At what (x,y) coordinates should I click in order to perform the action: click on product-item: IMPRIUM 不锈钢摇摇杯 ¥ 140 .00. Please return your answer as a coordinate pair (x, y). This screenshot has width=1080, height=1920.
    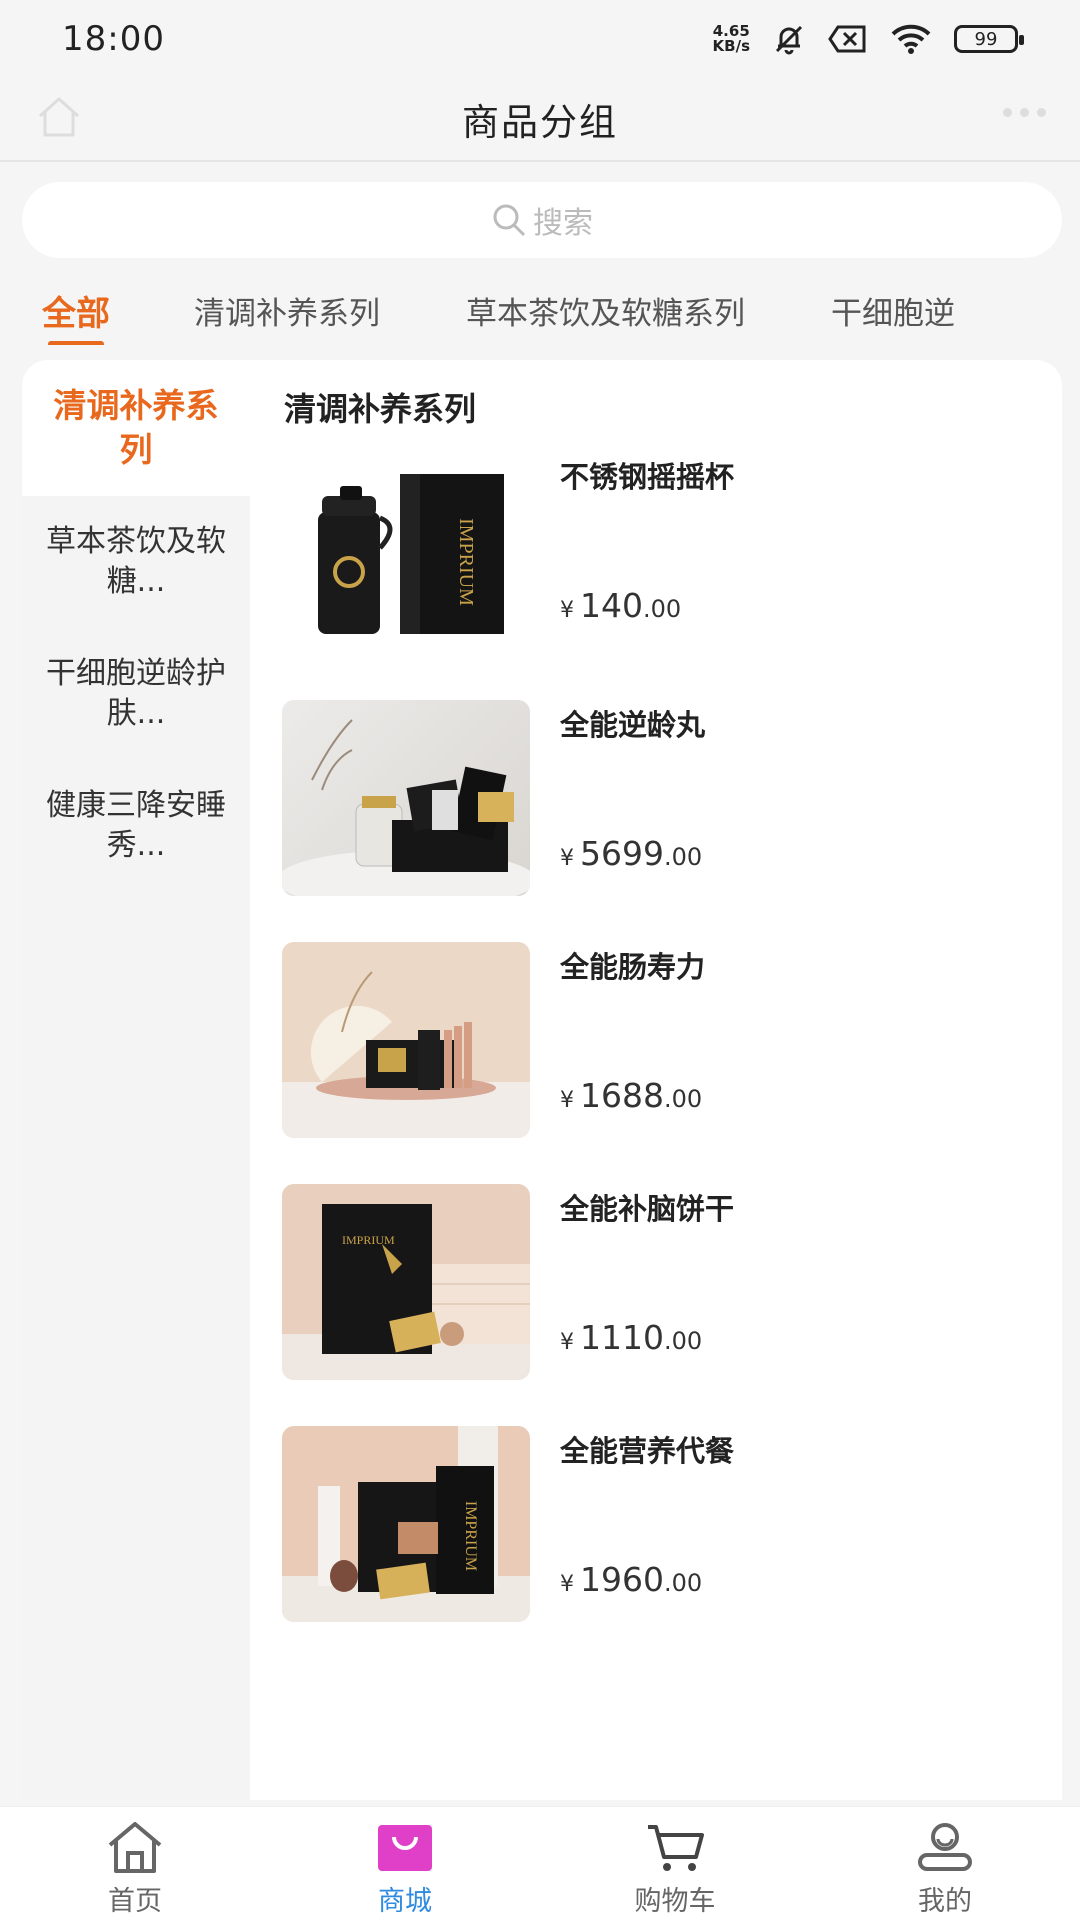
    Looking at the image, I should click on (662, 550).